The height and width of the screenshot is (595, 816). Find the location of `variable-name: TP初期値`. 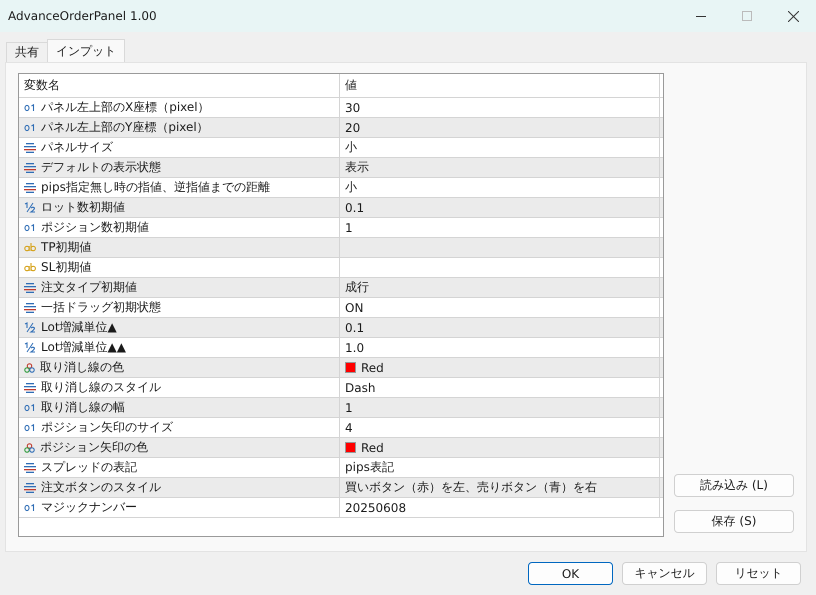

variable-name: TP初期値 is located at coordinates (66, 247).